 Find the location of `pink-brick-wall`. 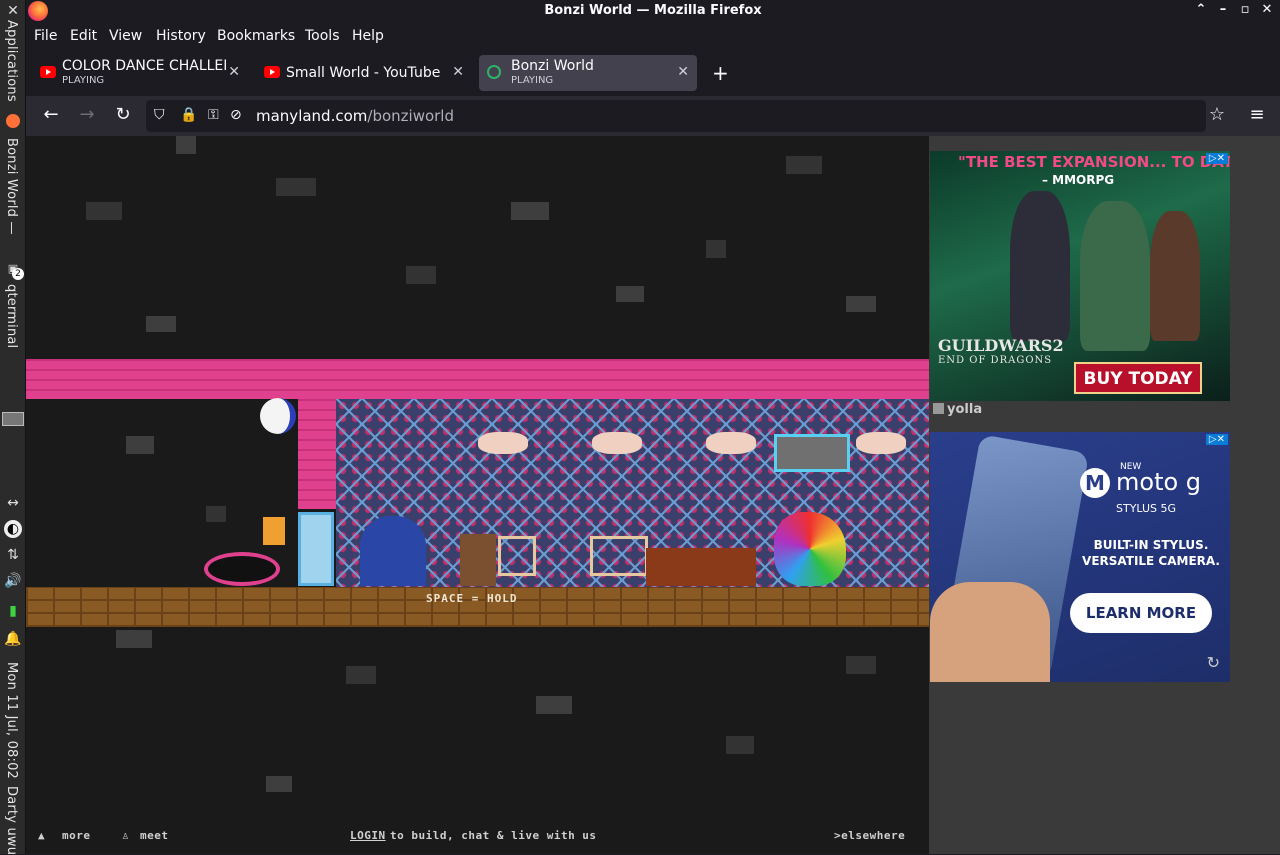

pink-brick-wall is located at coordinates (477, 379).